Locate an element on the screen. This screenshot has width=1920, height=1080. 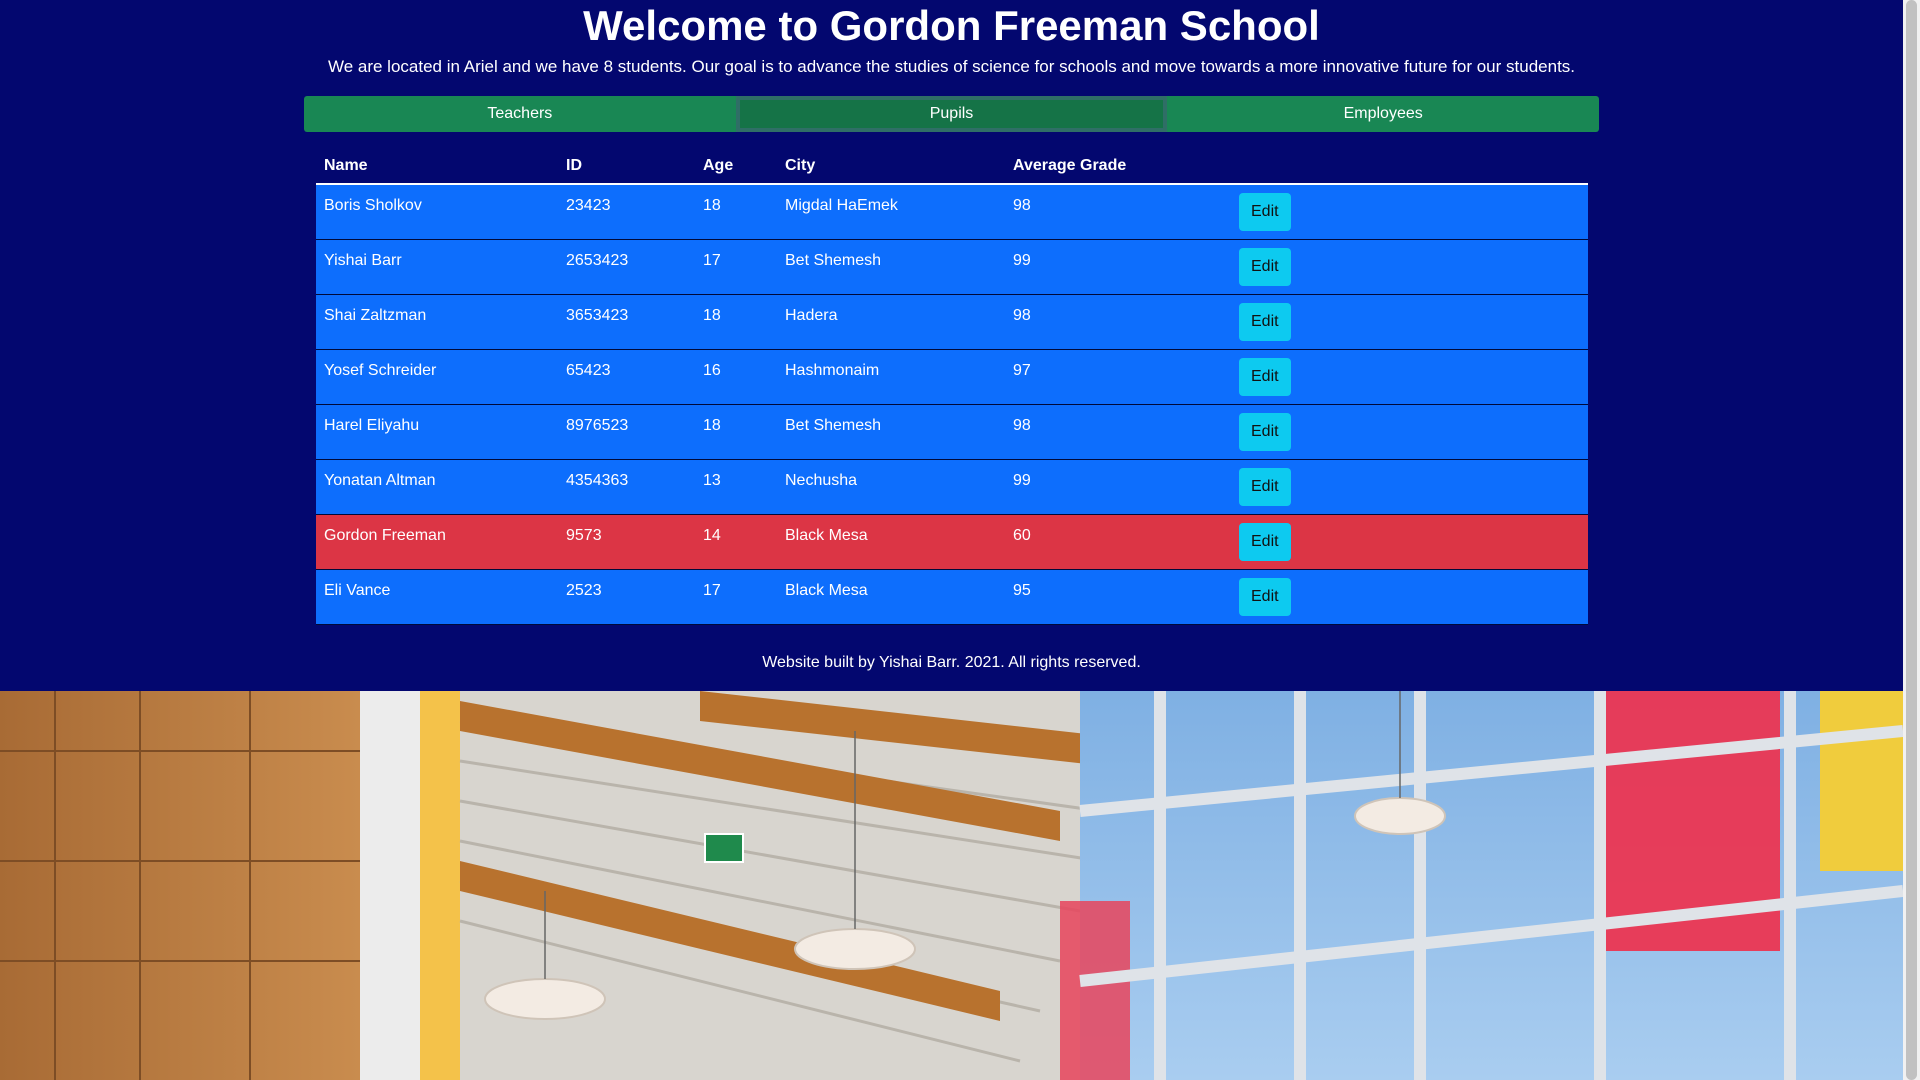
cell-city-text: Migdal HaEmek is located at coordinates (841, 205).